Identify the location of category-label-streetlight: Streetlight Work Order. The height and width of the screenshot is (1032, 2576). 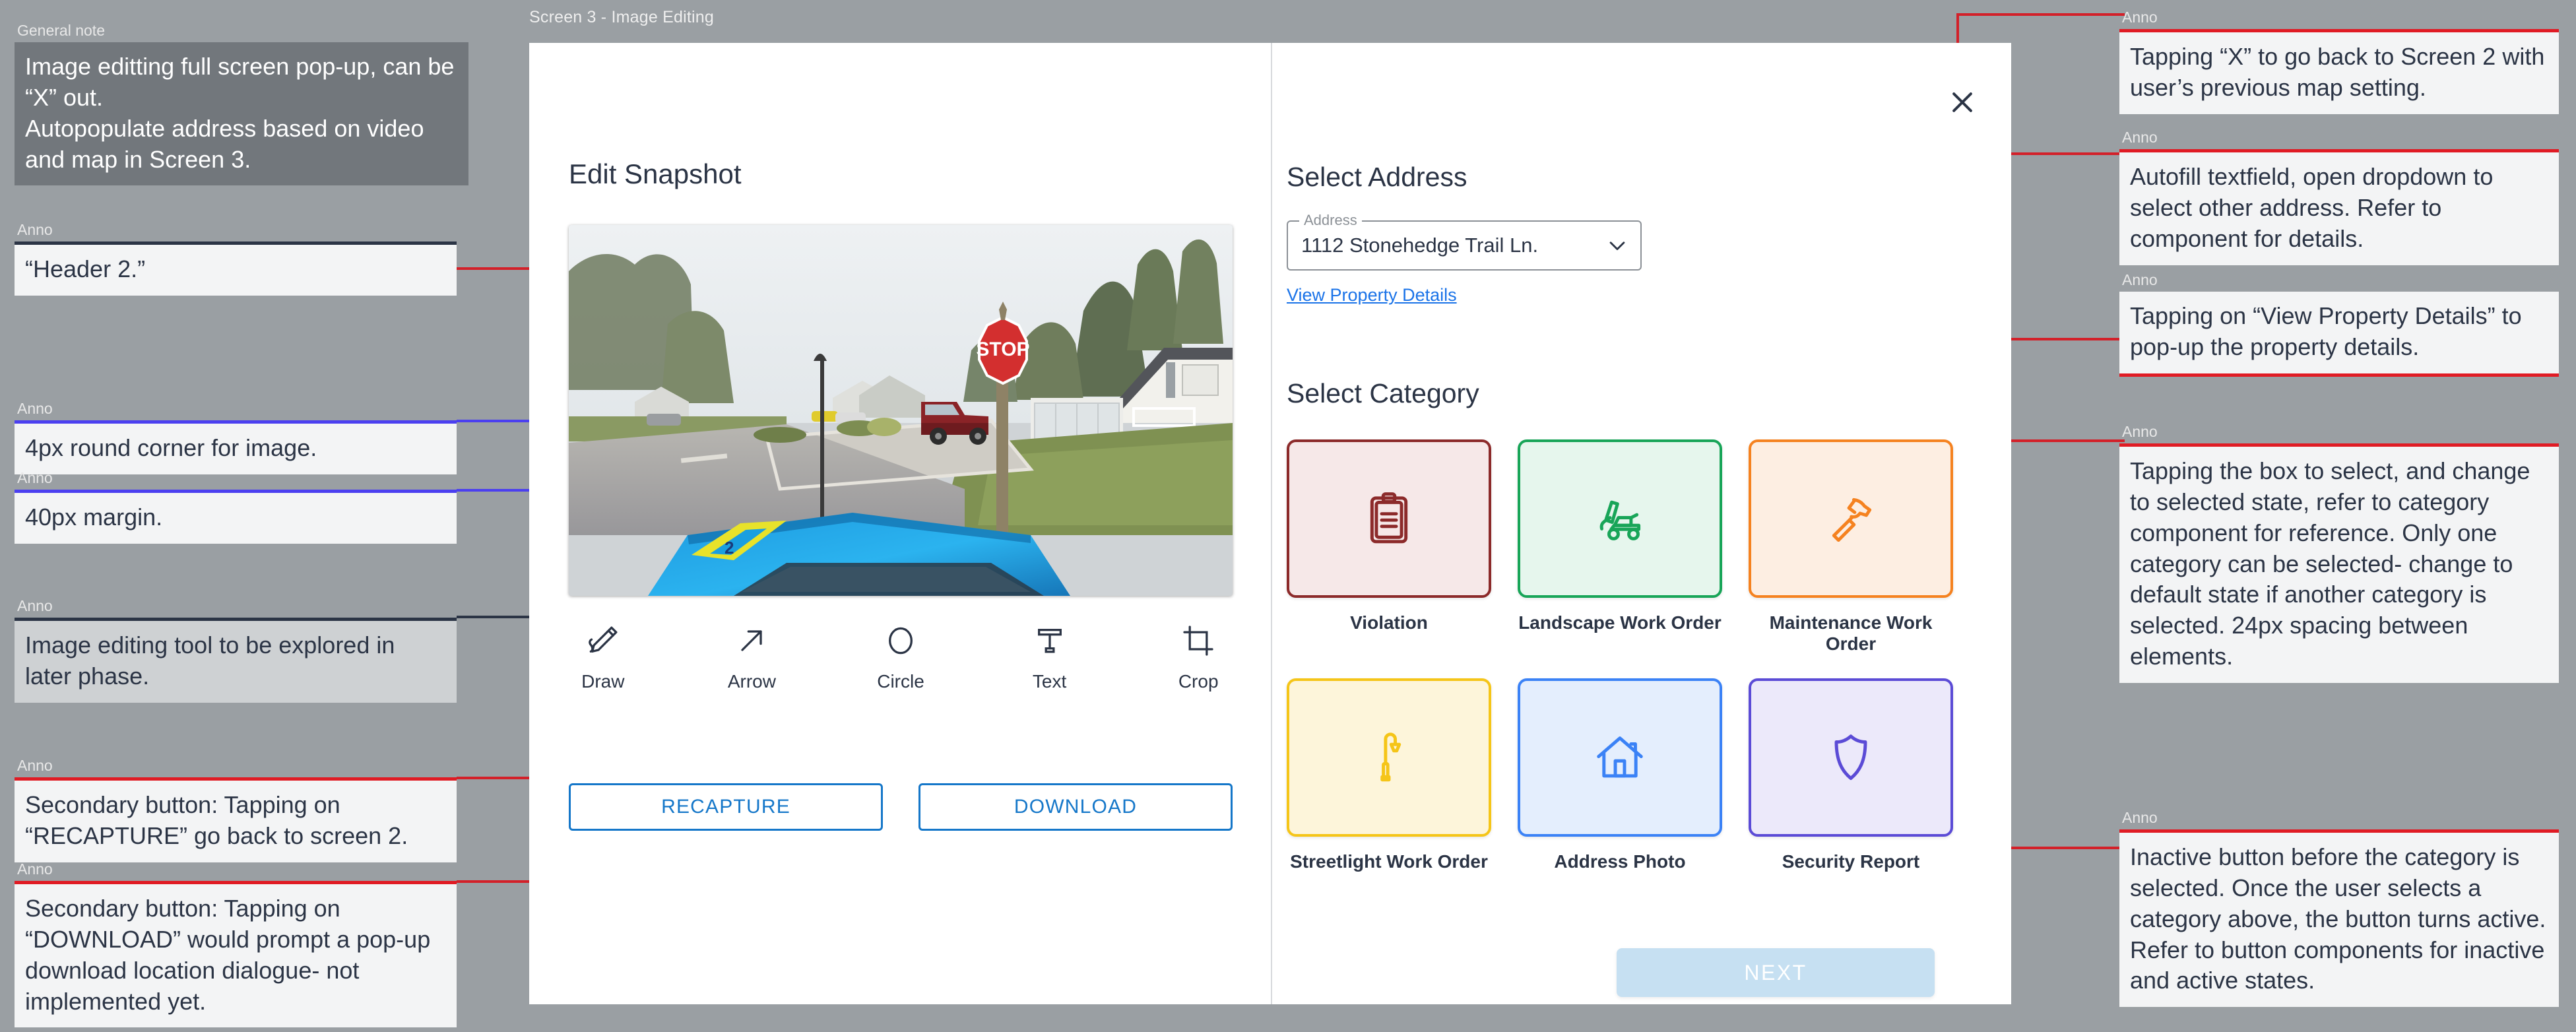
(1389, 861).